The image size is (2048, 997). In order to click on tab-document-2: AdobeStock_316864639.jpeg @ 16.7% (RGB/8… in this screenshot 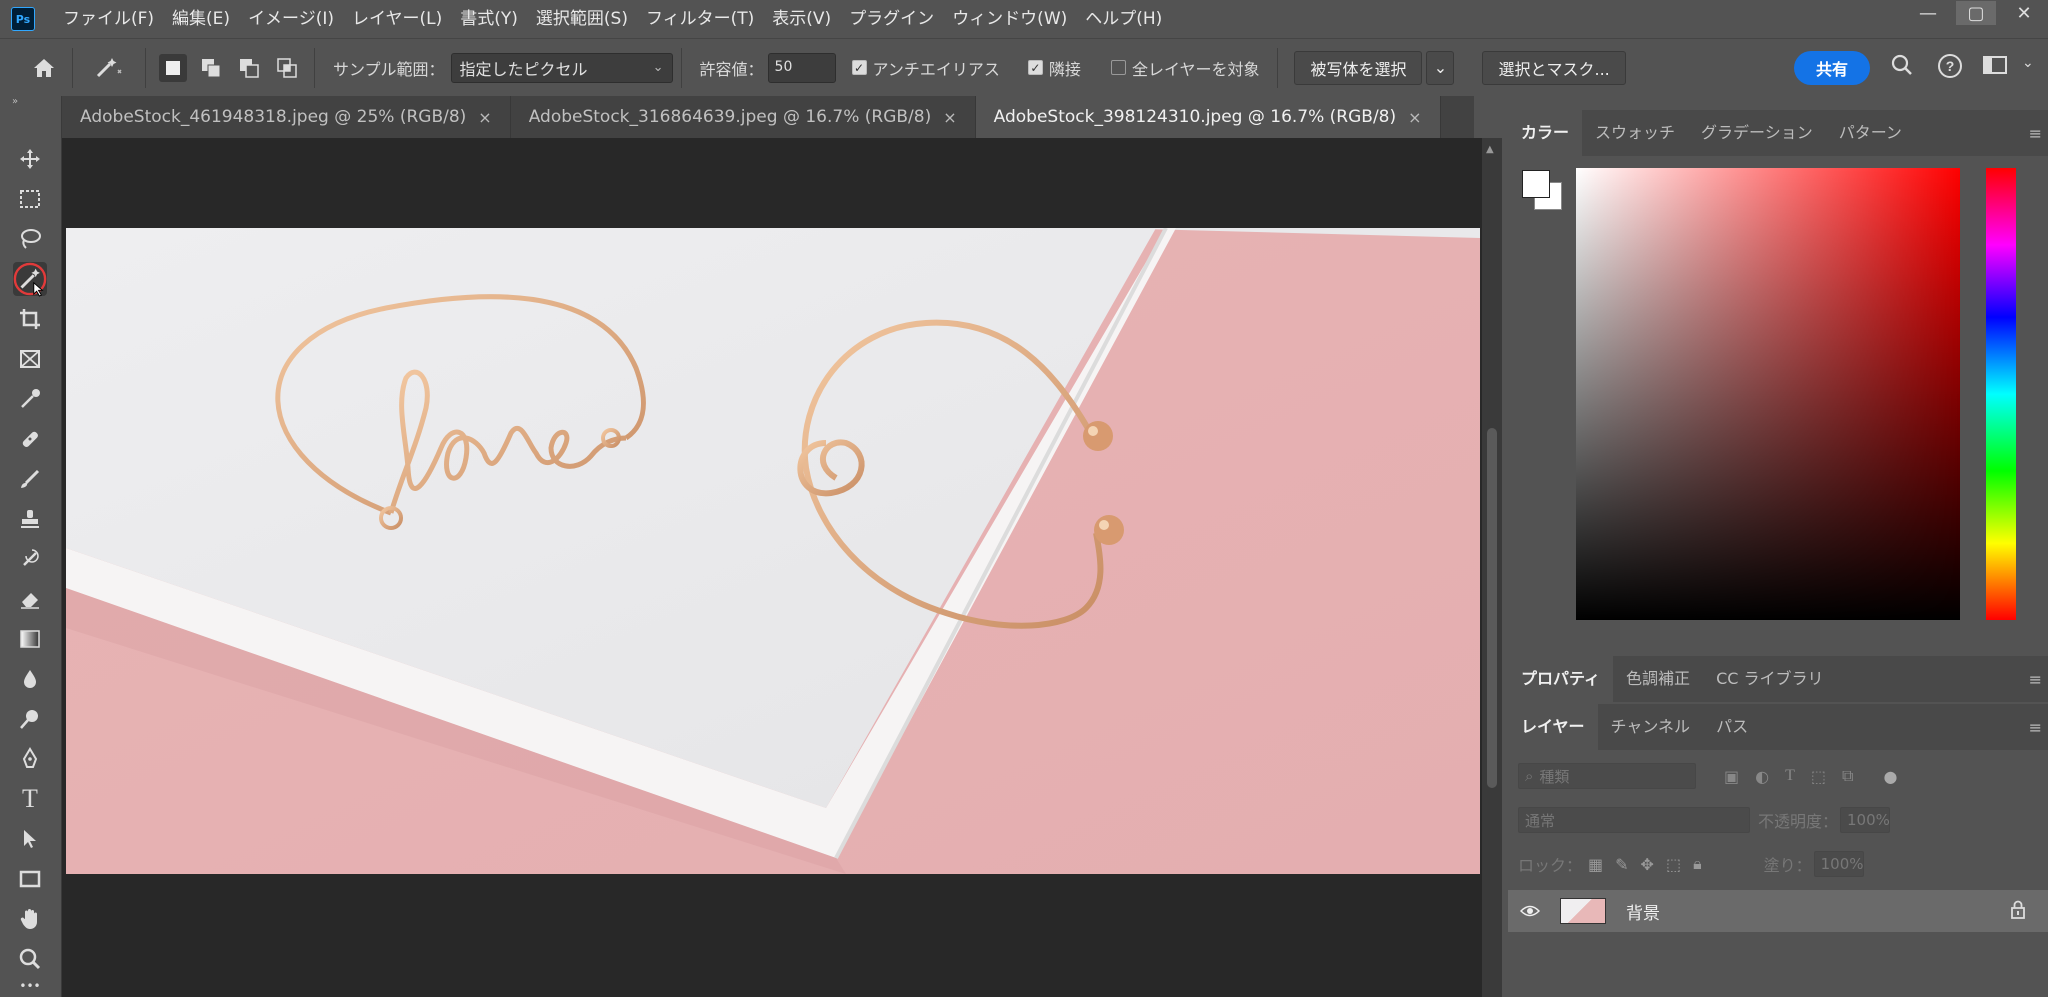, I will do `click(743, 117)`.